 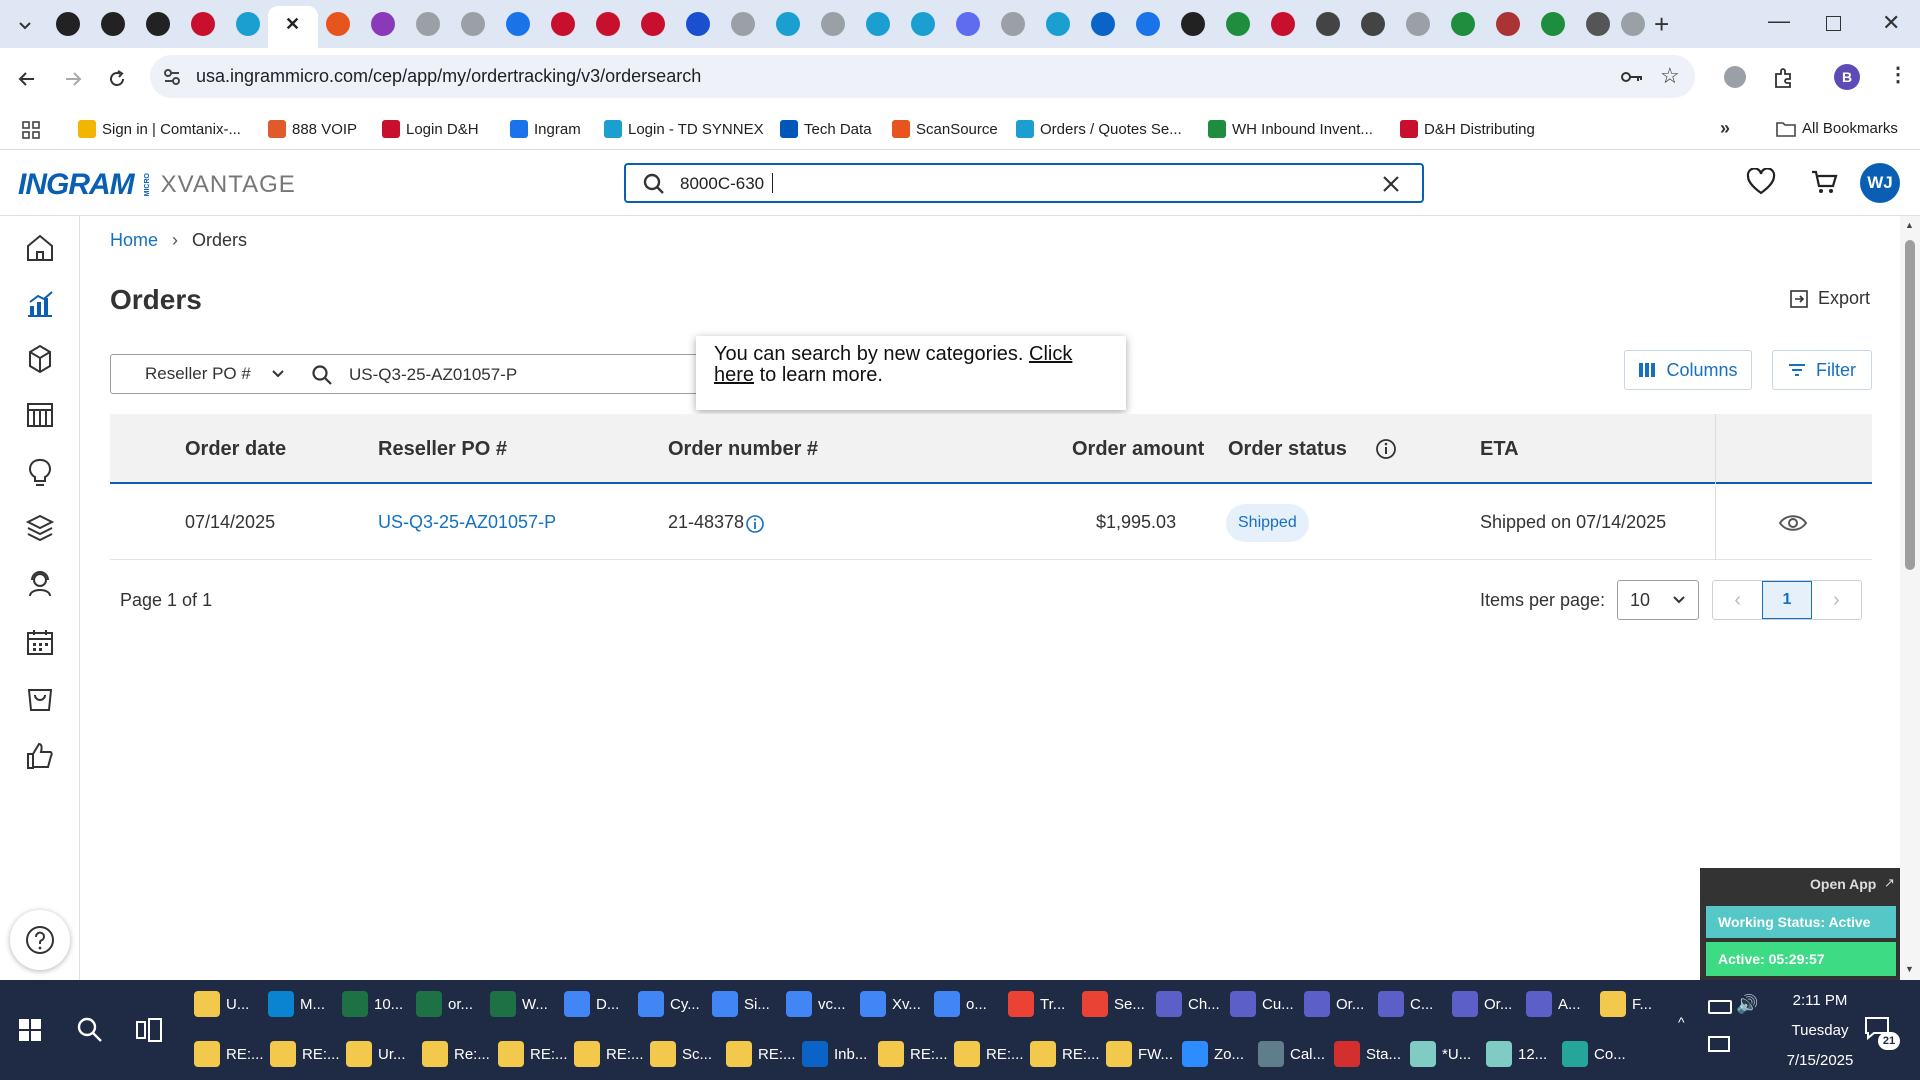 I want to click on col-eta: ETA, so click(x=1499, y=449).